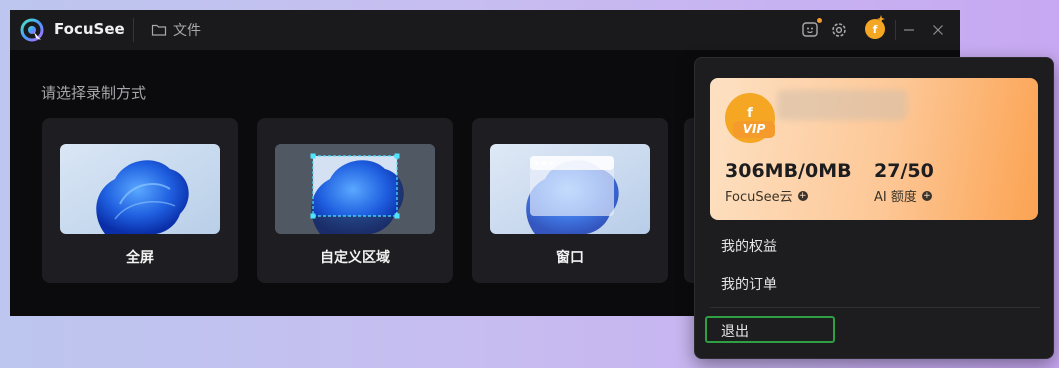 The width and height of the screenshot is (1059, 368). I want to click on files-button: 文件, so click(176, 30).